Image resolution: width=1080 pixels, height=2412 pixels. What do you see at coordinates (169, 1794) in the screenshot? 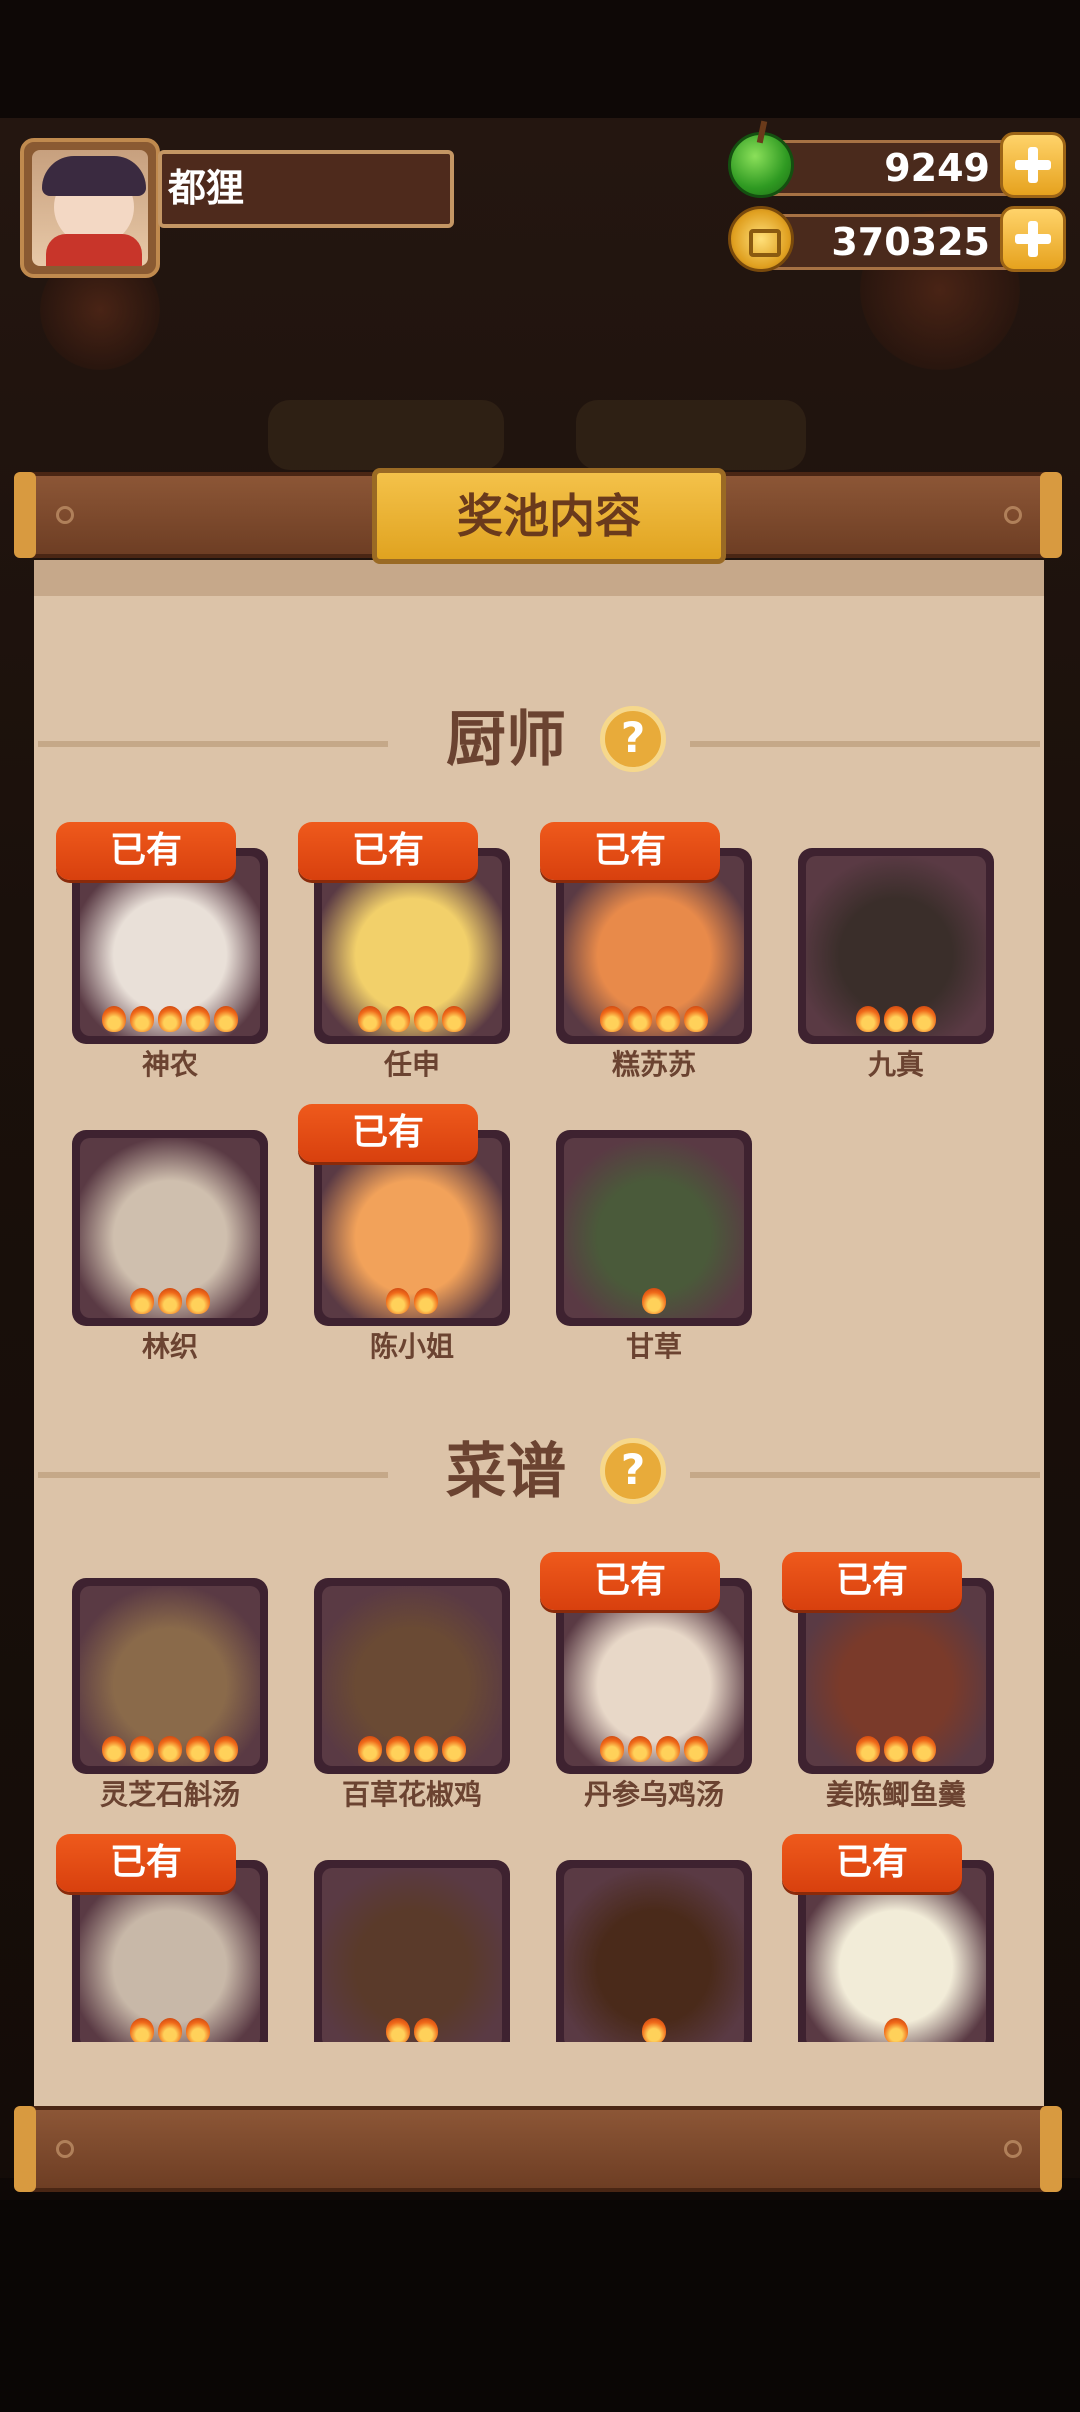
I see `recipe-name: 灵芝石斛汤` at bounding box center [169, 1794].